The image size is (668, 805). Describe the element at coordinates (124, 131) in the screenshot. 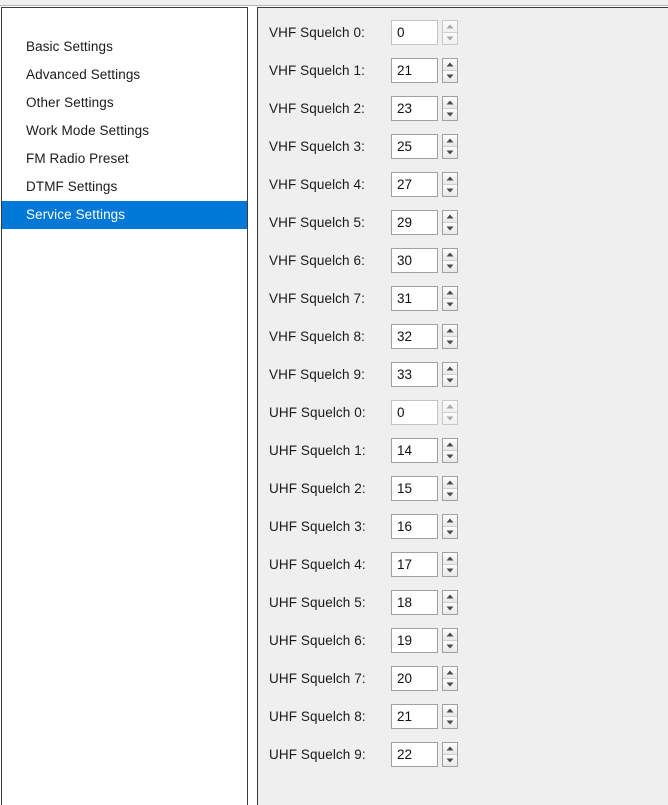

I see `sidebar-item-work-mode-settings: Work Mode Settings` at that location.